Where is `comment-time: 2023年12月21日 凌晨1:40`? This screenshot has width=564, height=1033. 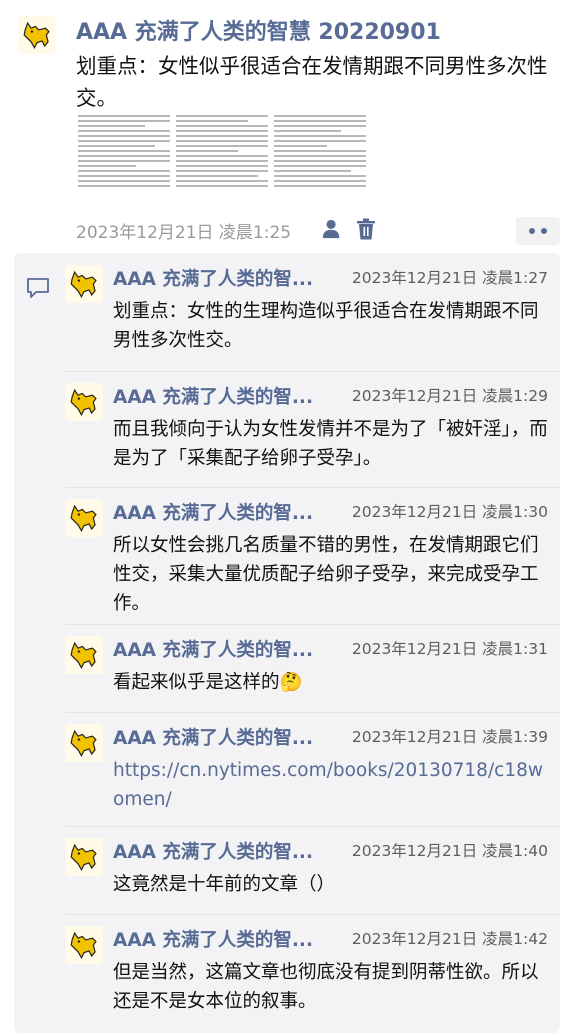
comment-time: 2023年12月21日 凌晨1:40 is located at coordinates (449, 851).